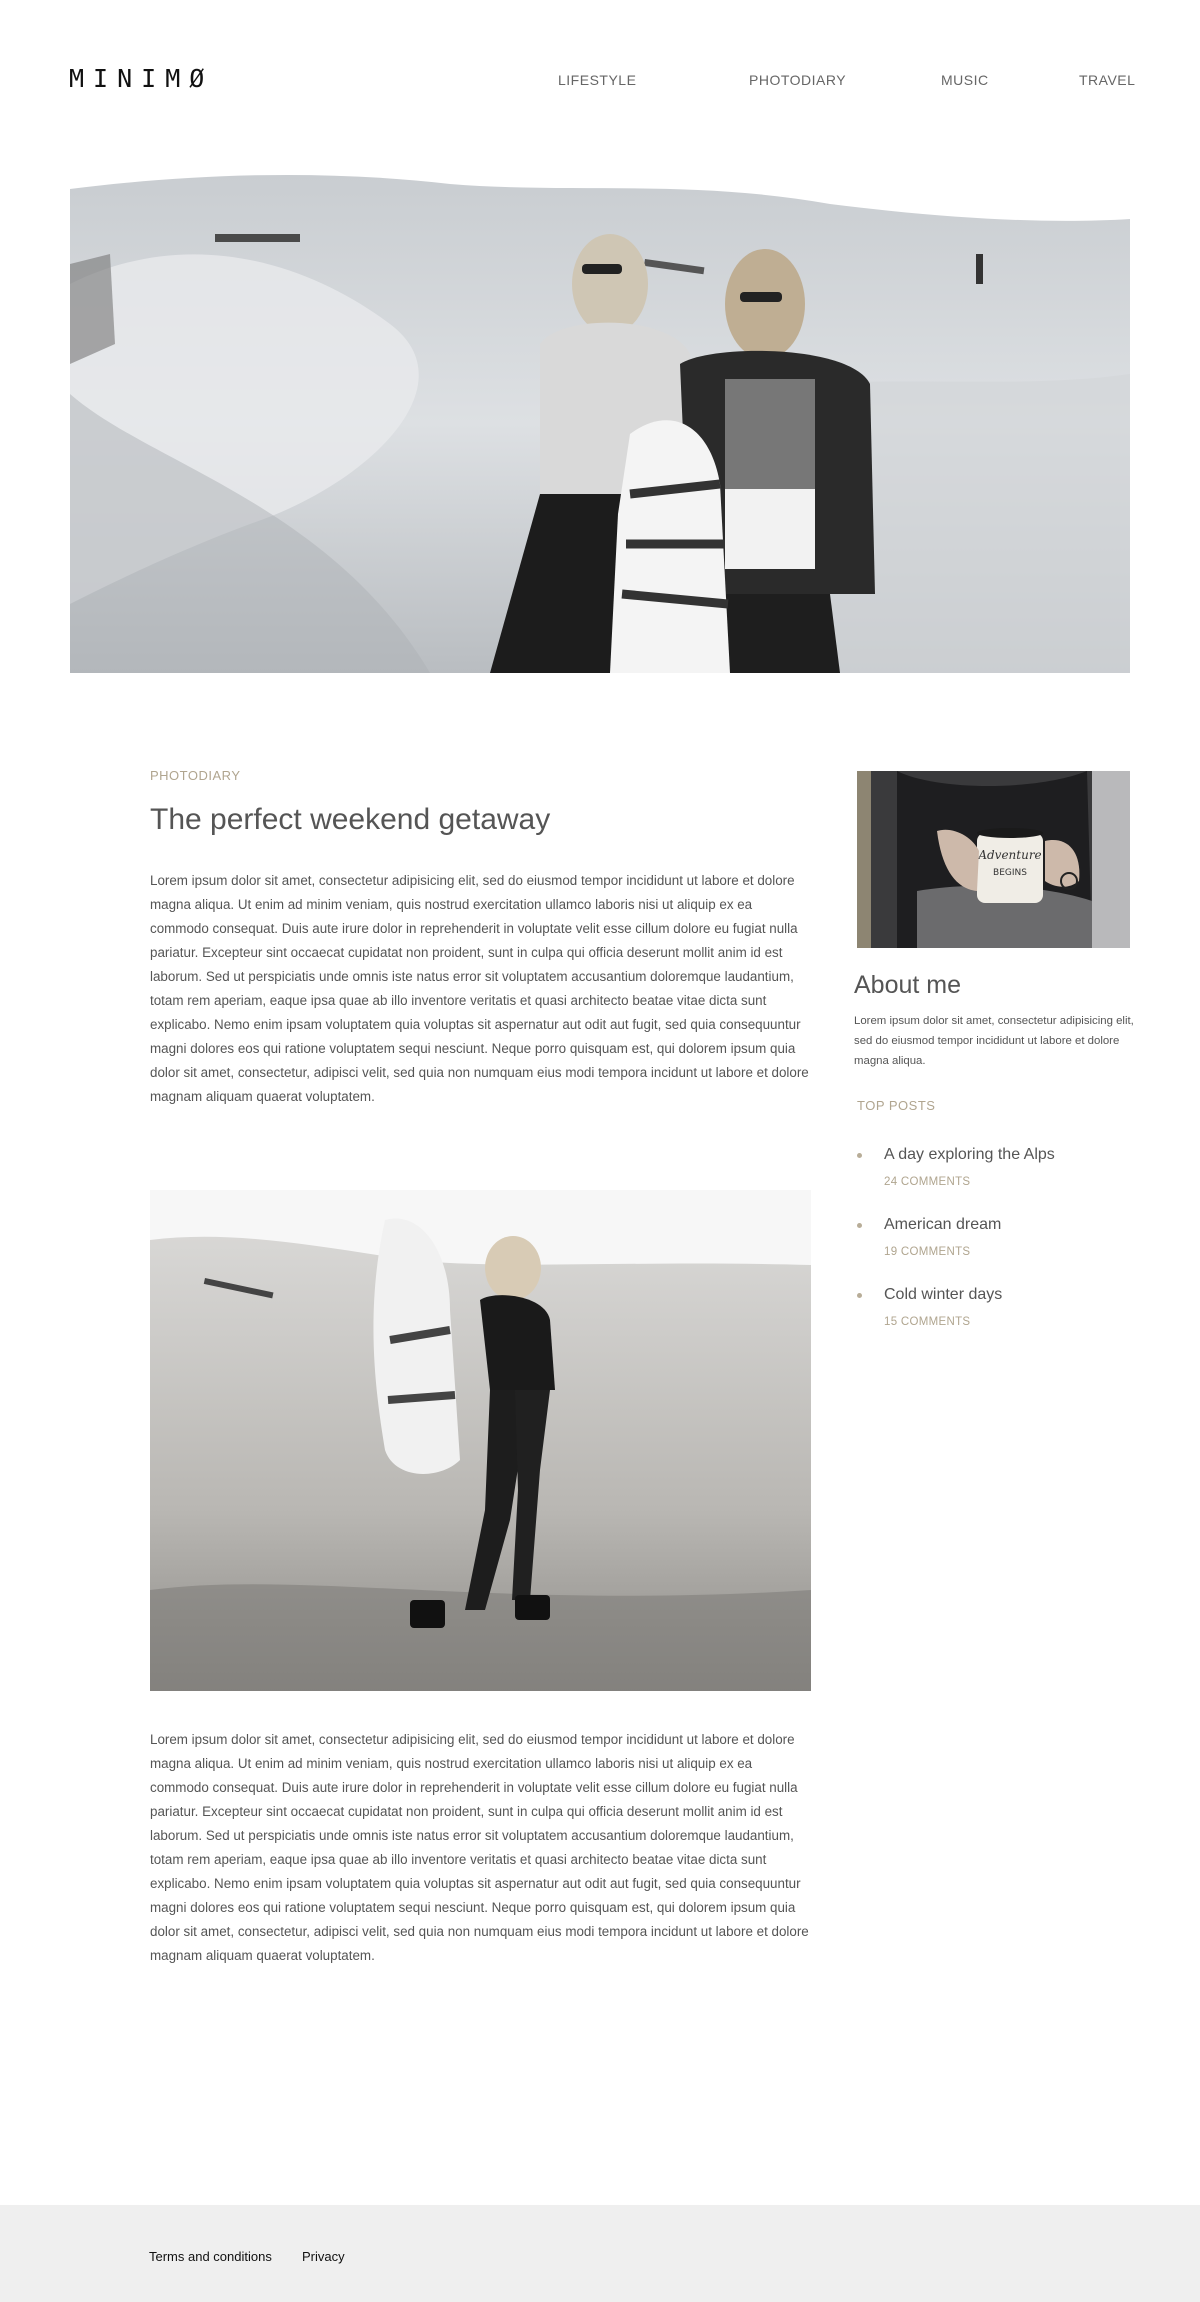 The height and width of the screenshot is (2302, 1200). I want to click on footer-link-terms: Terms and conditions, so click(210, 2256).